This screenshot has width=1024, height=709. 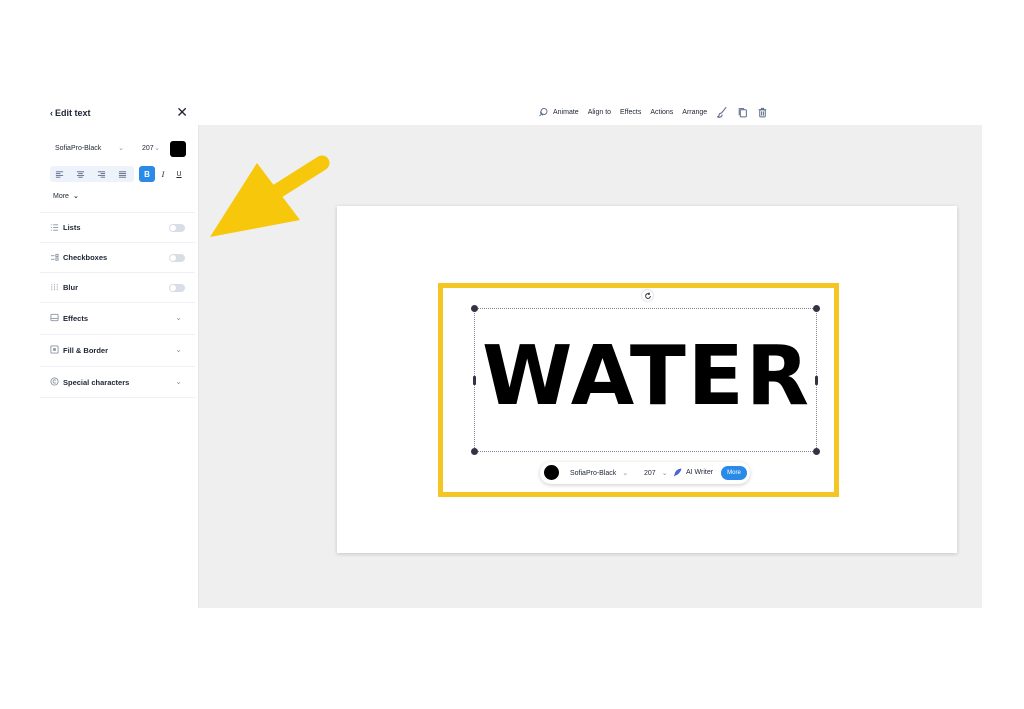 I want to click on actions-button: Actions, so click(x=661, y=112).